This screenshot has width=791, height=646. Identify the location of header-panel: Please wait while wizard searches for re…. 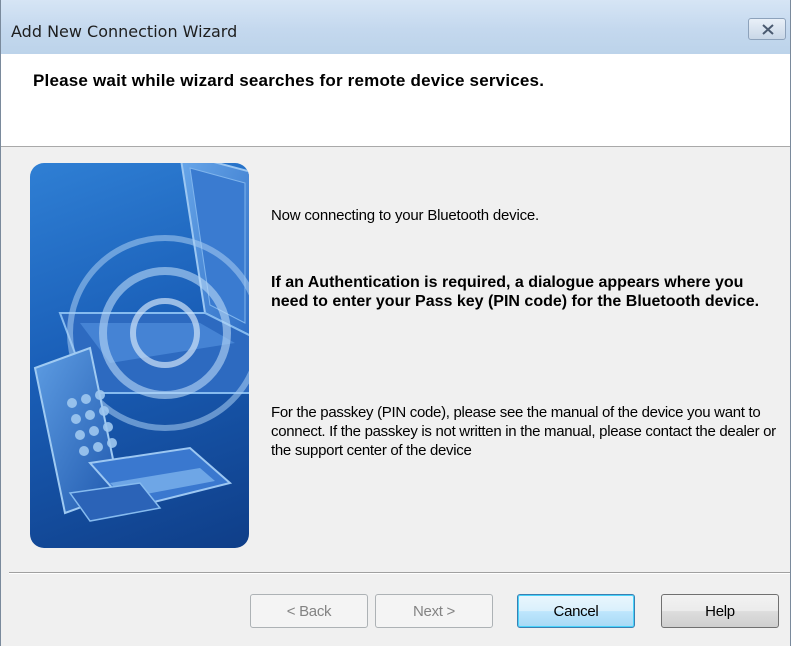
(395, 100).